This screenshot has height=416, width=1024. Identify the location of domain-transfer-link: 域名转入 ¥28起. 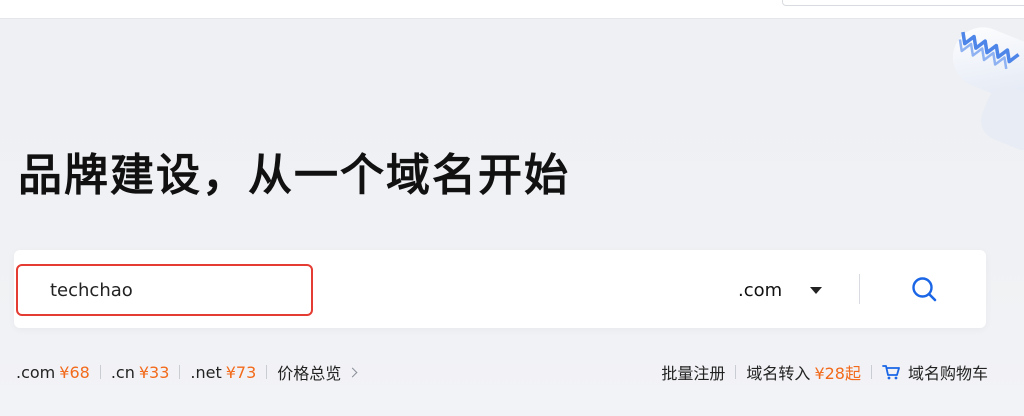
(803, 372).